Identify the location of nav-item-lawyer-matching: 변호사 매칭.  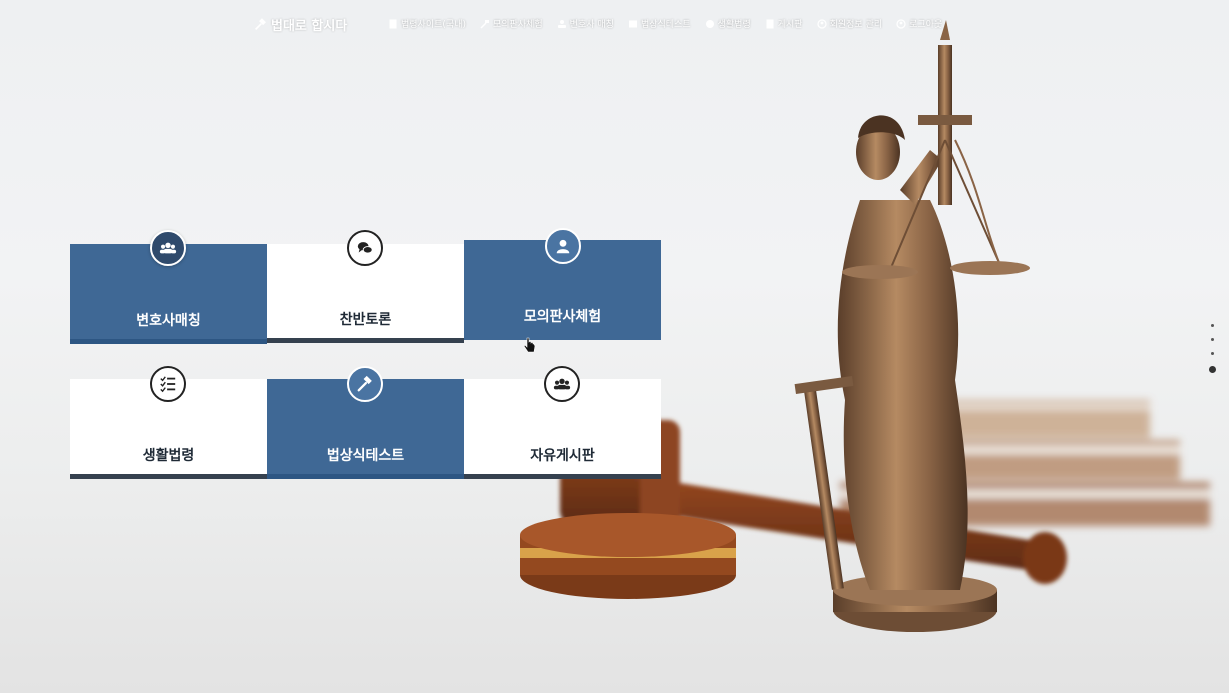
(585, 23).